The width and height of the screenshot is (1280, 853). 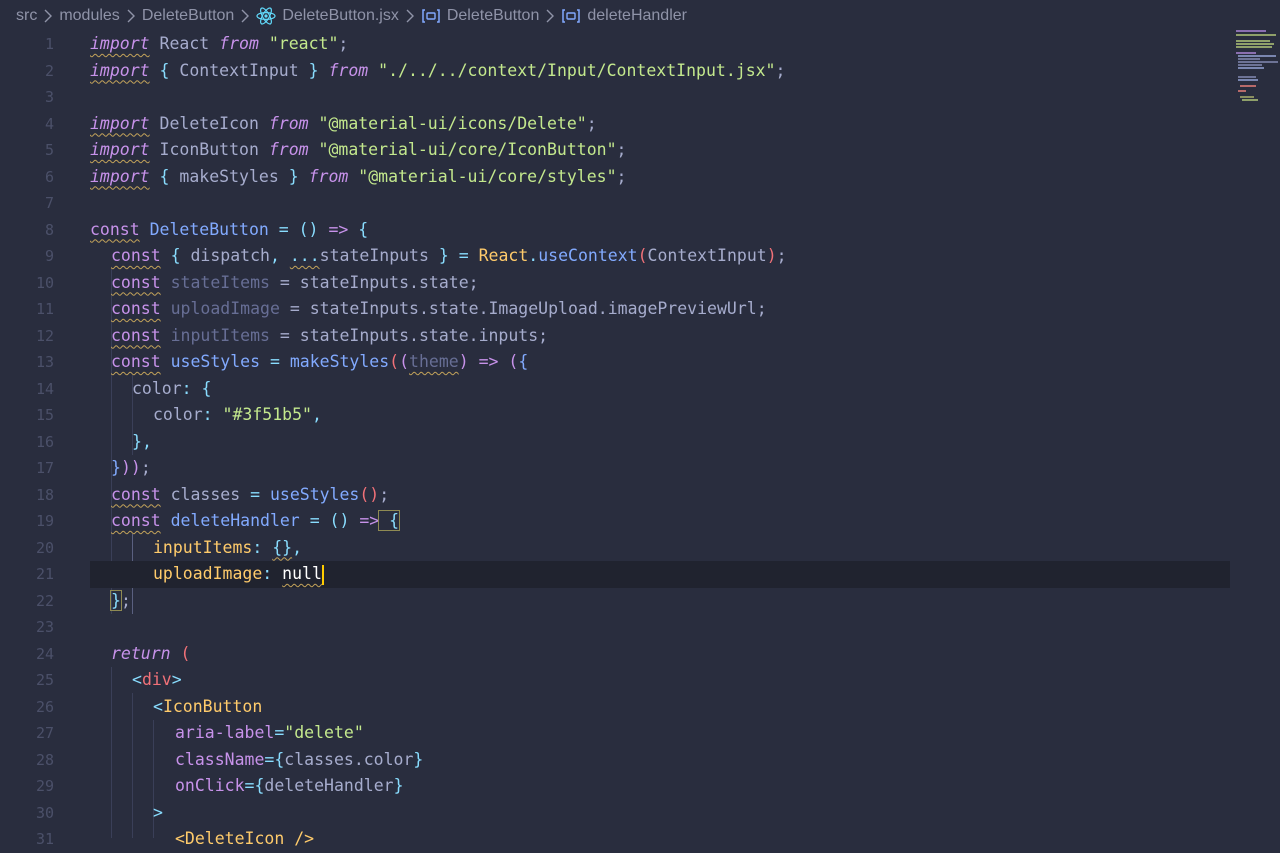 What do you see at coordinates (616, 415) in the screenshot?
I see `code-line: 15 color: "#3f51b5",` at bounding box center [616, 415].